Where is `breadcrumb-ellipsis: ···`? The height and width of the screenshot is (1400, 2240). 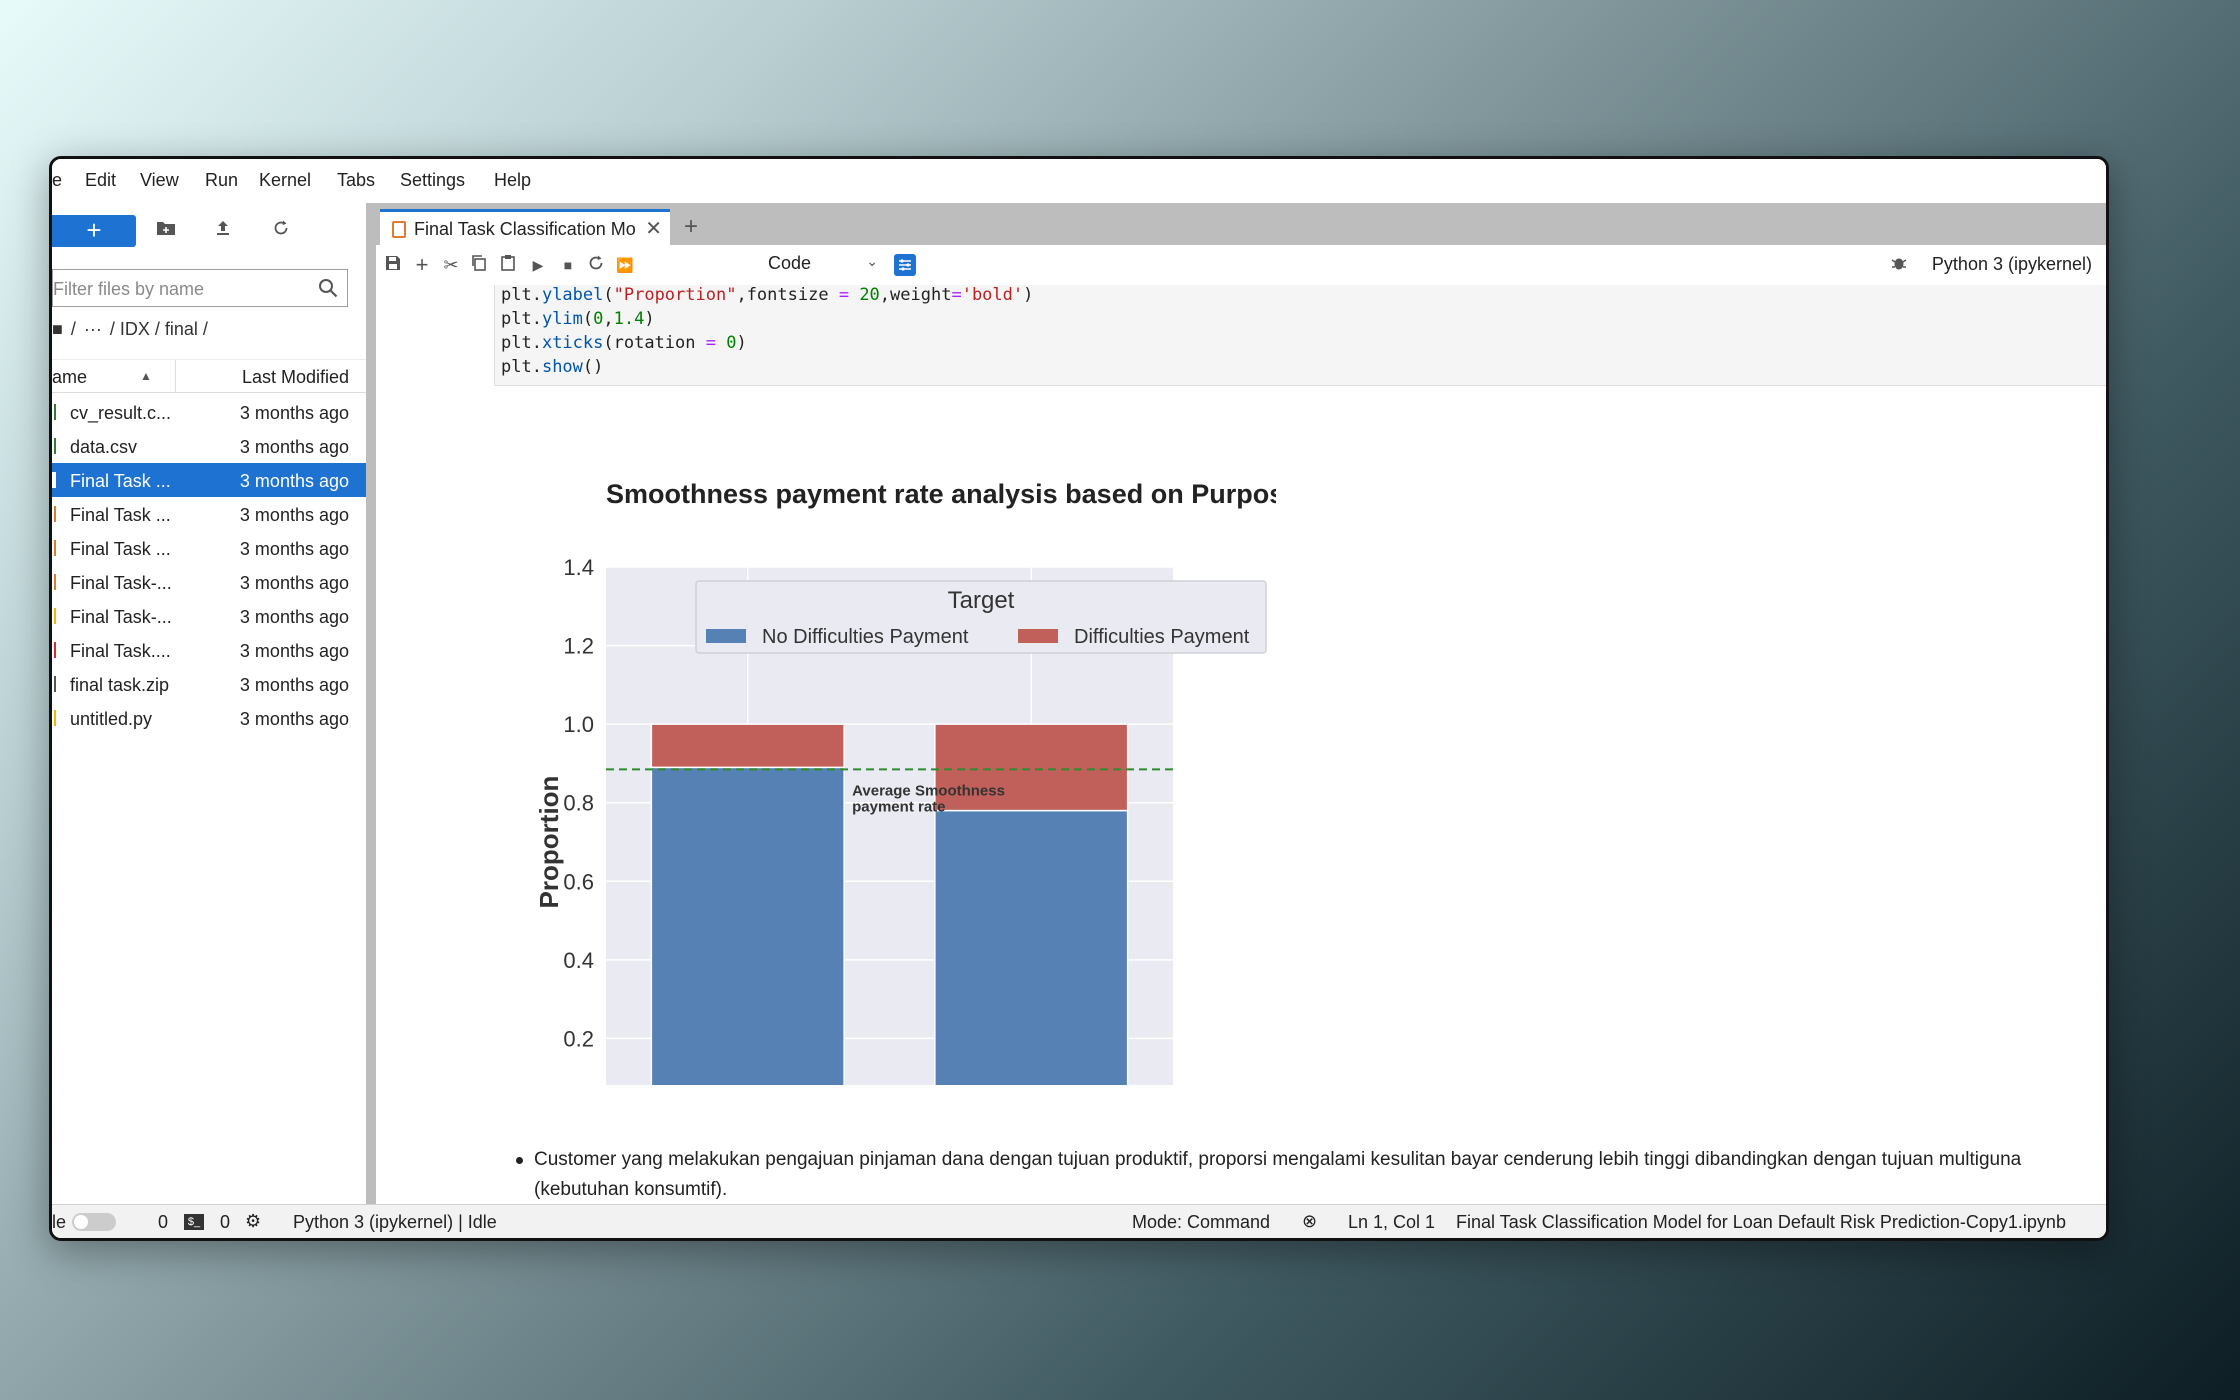 breadcrumb-ellipsis: ··· is located at coordinates (93, 329).